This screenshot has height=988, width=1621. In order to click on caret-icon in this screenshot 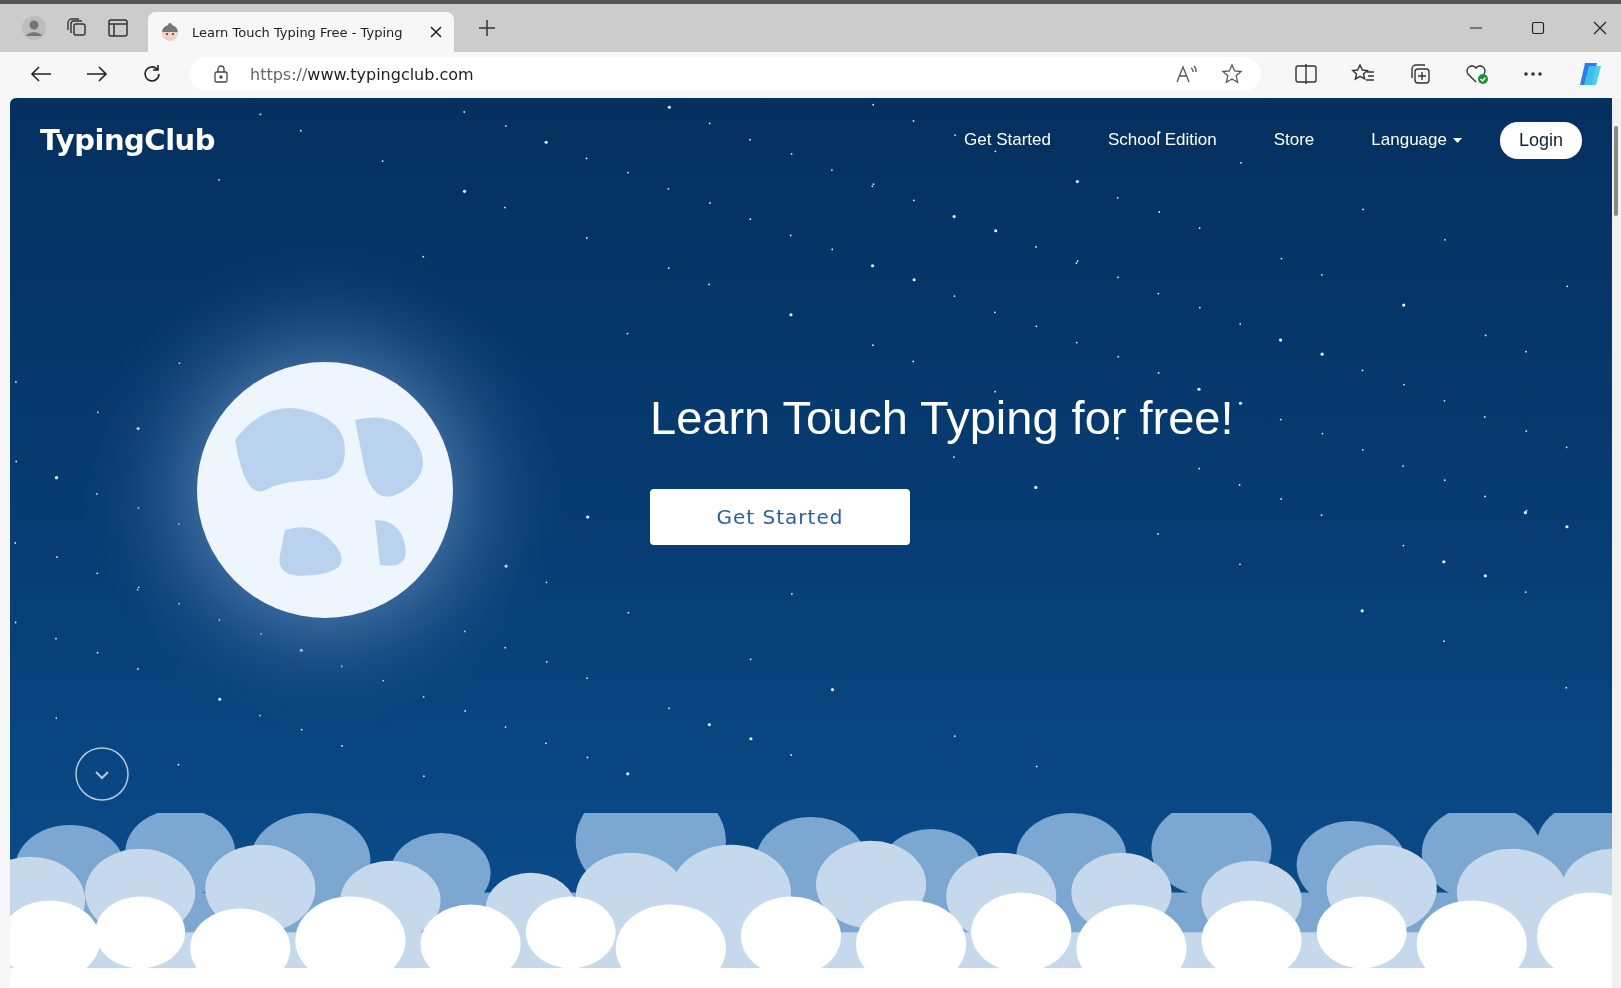, I will do `click(1457, 140)`.